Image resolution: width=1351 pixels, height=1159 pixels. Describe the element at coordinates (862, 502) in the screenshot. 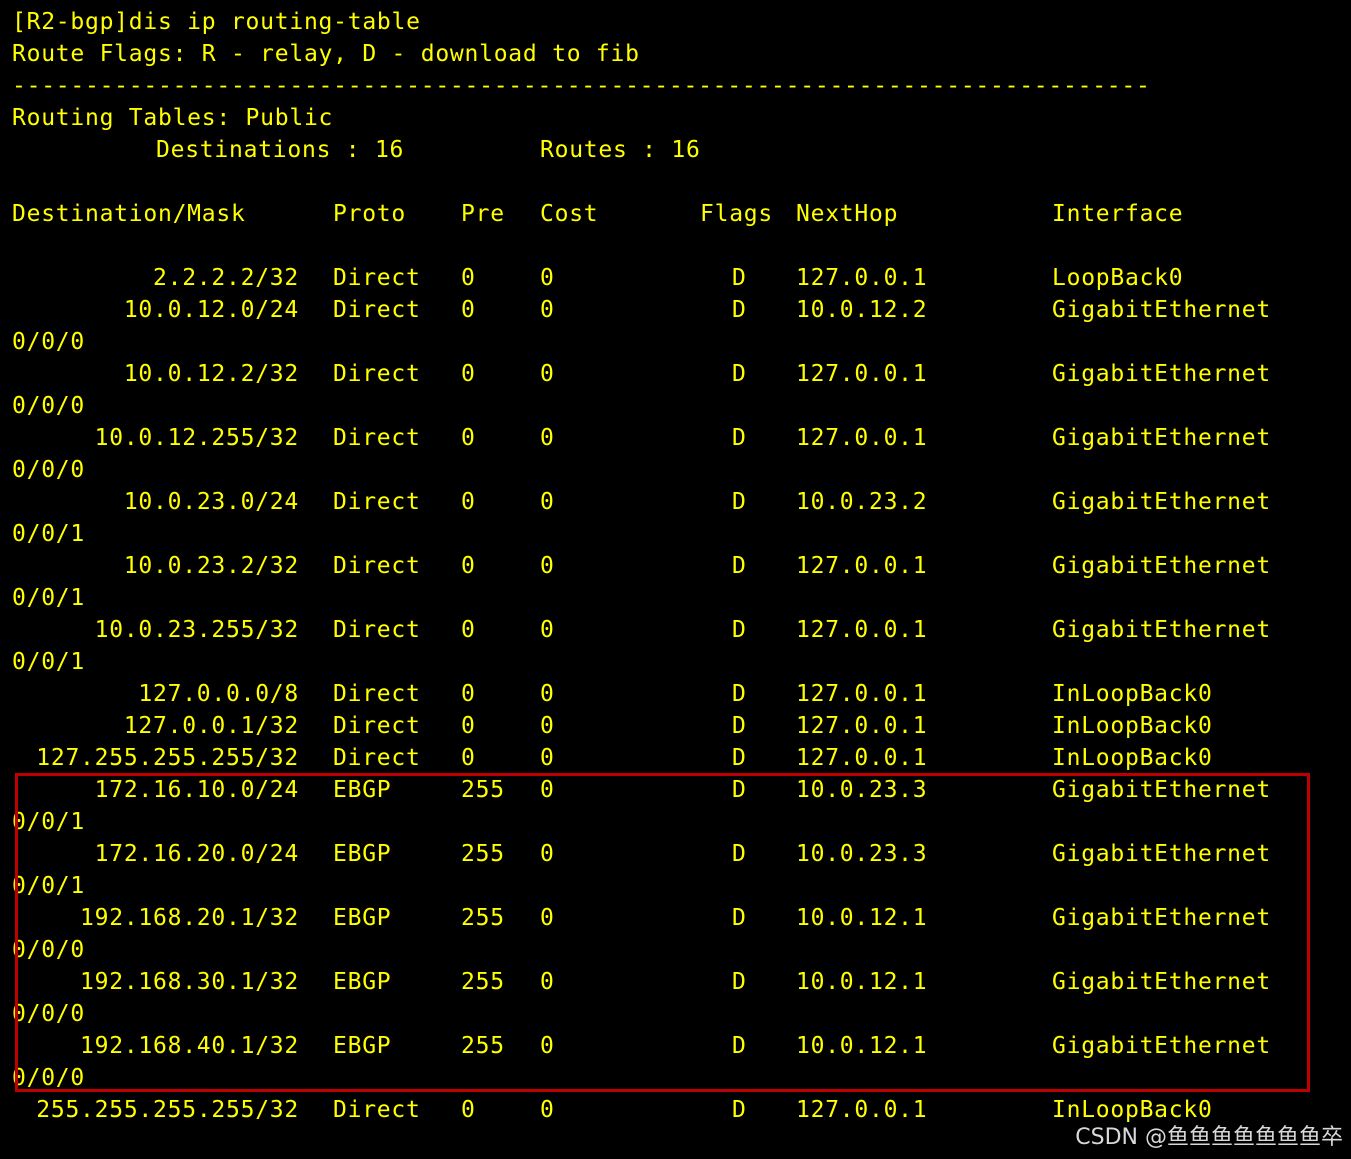

I see `route-nexthop: 10.0.23.2` at that location.